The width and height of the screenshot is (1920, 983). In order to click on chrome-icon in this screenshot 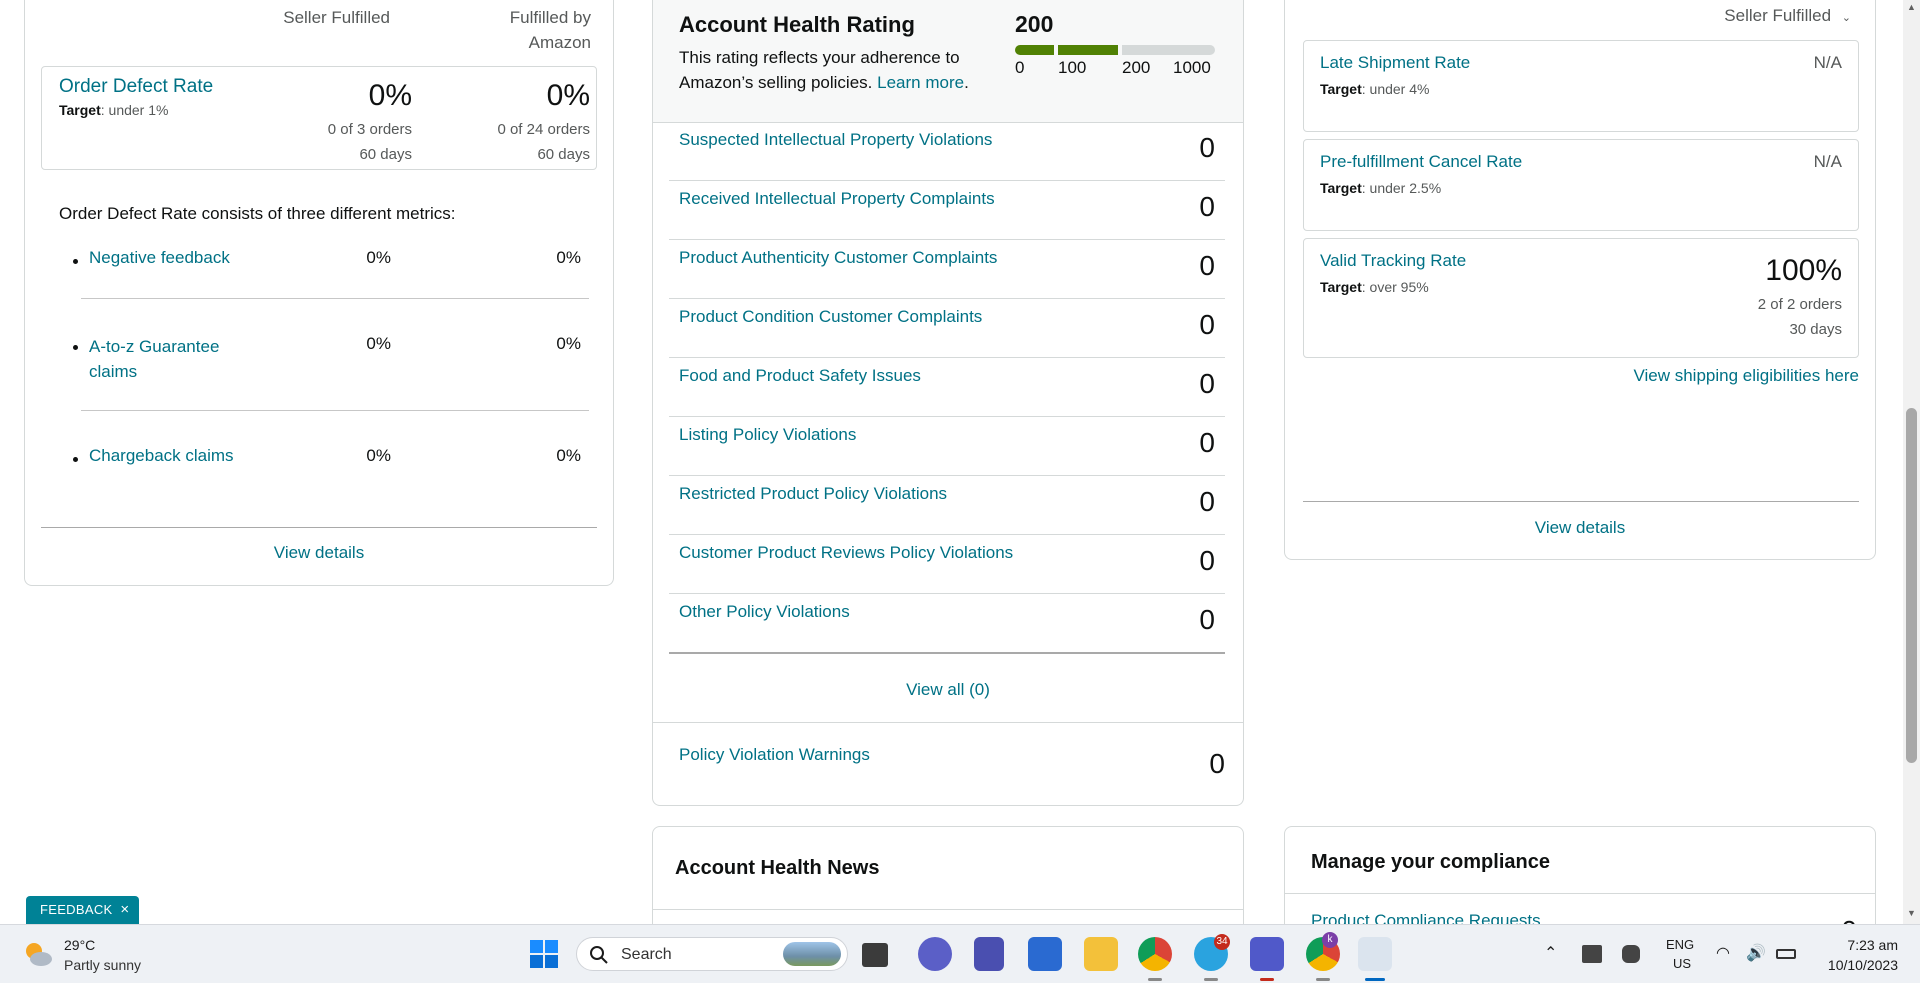, I will do `click(1155, 954)`.